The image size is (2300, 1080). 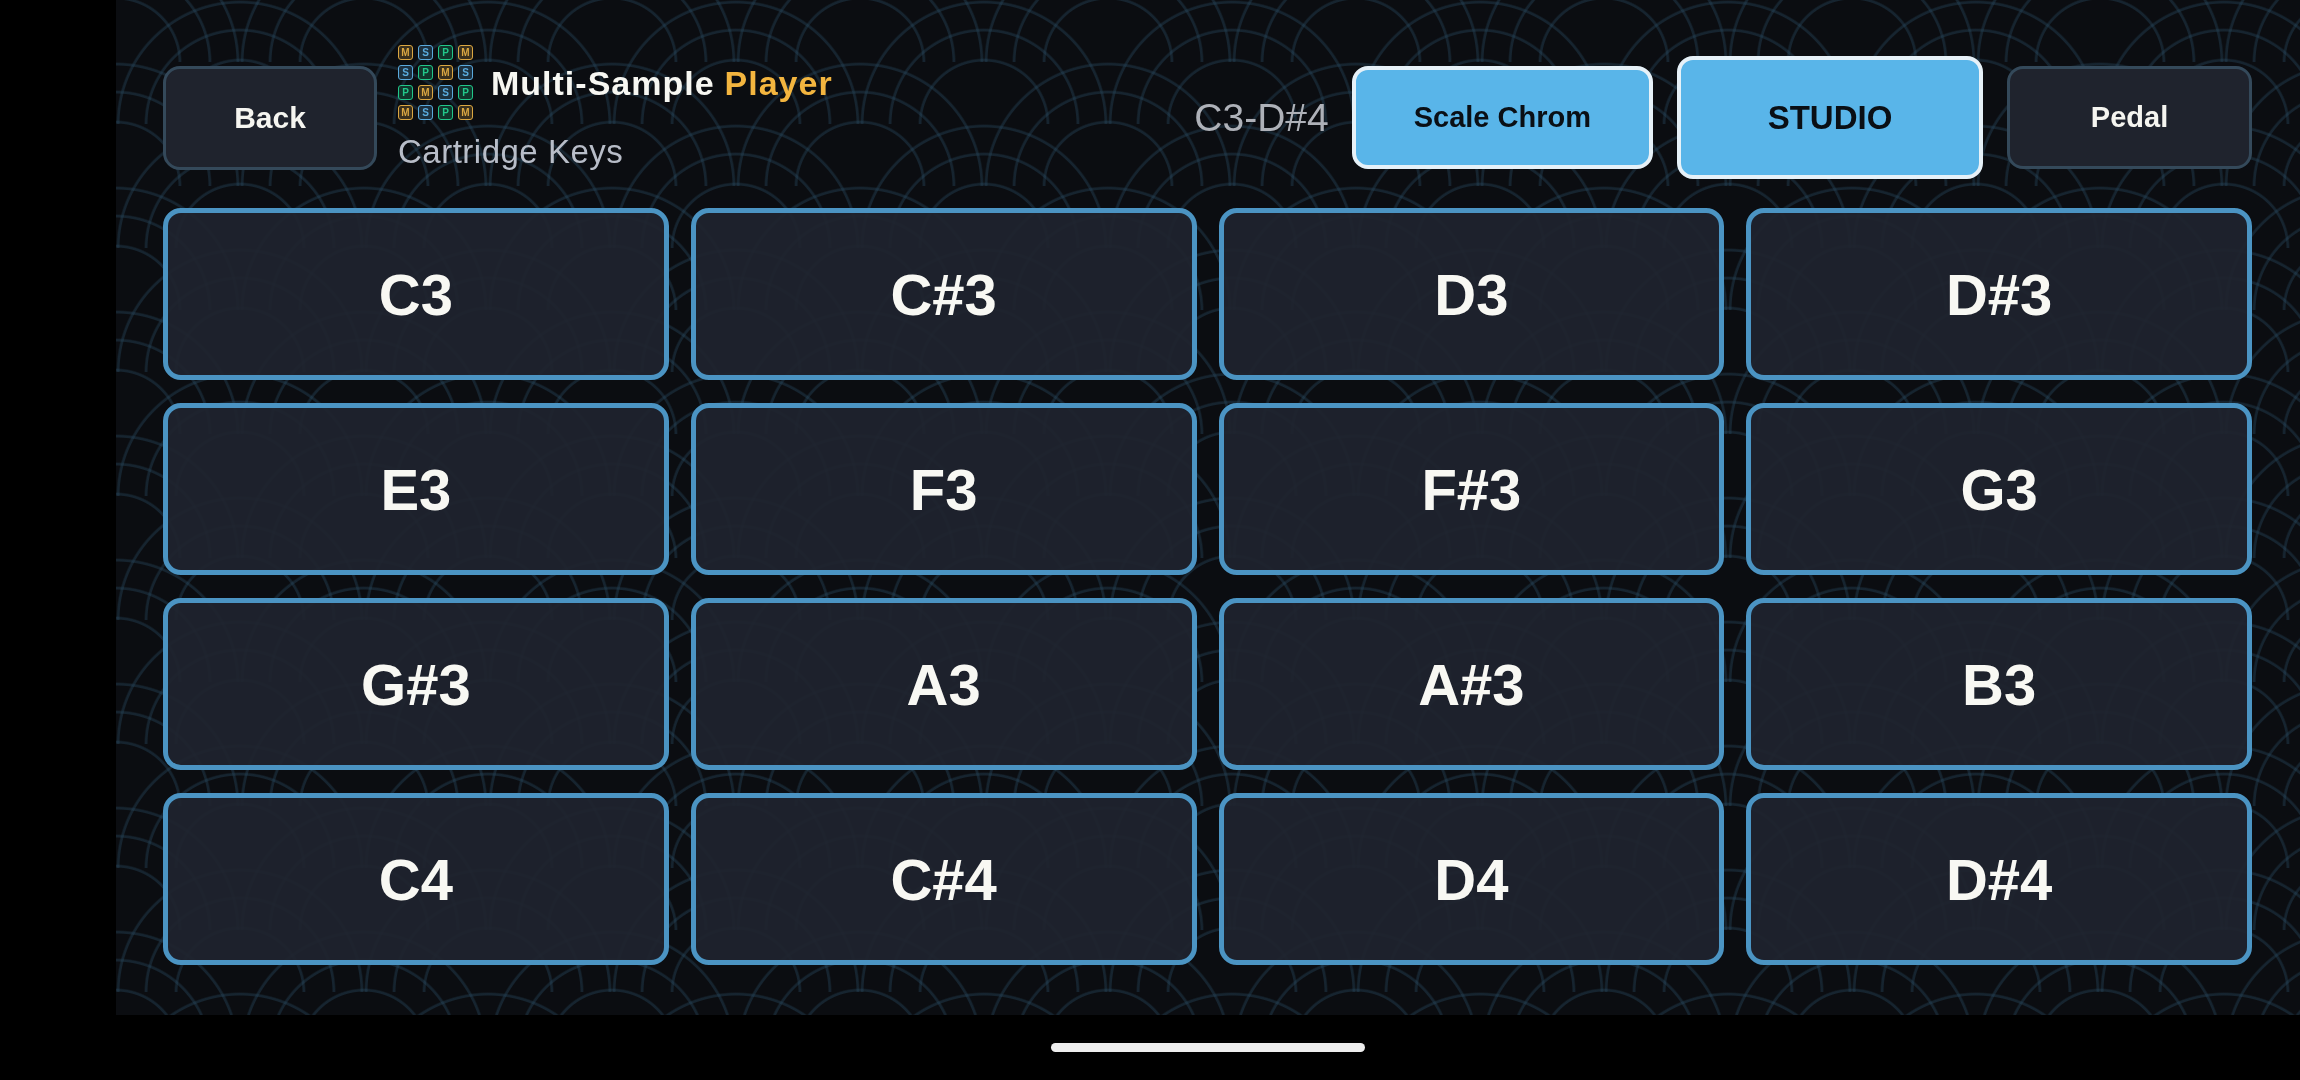 What do you see at coordinates (1471, 489) in the screenshot?
I see `note-pad: F#3` at bounding box center [1471, 489].